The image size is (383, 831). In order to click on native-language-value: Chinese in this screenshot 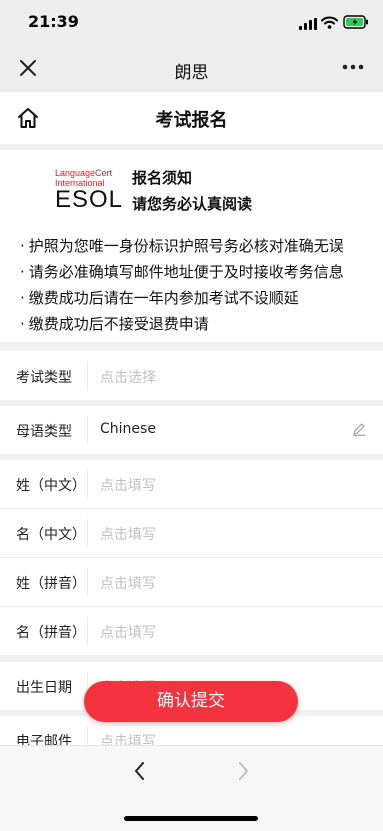, I will do `click(128, 429)`.